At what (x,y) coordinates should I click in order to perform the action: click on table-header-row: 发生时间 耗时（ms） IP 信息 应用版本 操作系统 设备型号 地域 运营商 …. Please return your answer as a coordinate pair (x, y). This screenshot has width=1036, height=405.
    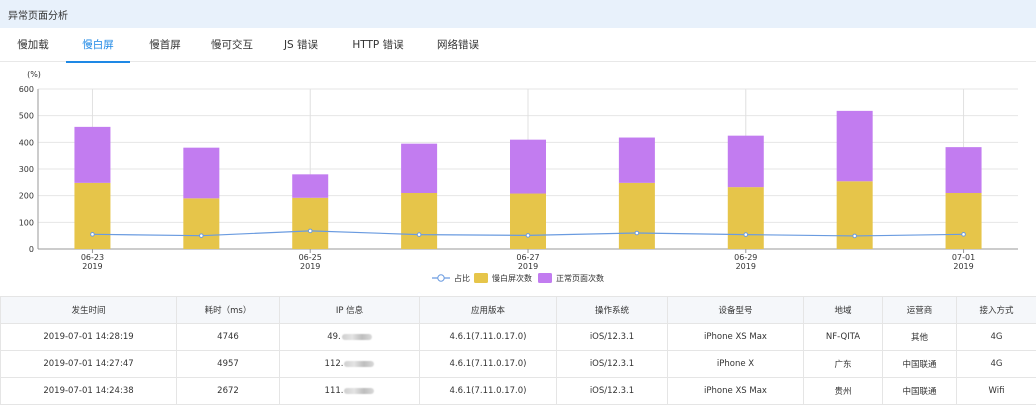
    Looking at the image, I should click on (518, 310).